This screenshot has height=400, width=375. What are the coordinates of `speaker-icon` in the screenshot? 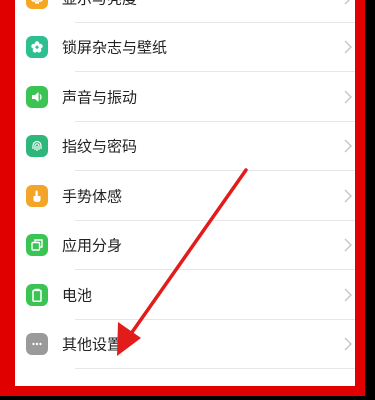 It's located at (37, 96).